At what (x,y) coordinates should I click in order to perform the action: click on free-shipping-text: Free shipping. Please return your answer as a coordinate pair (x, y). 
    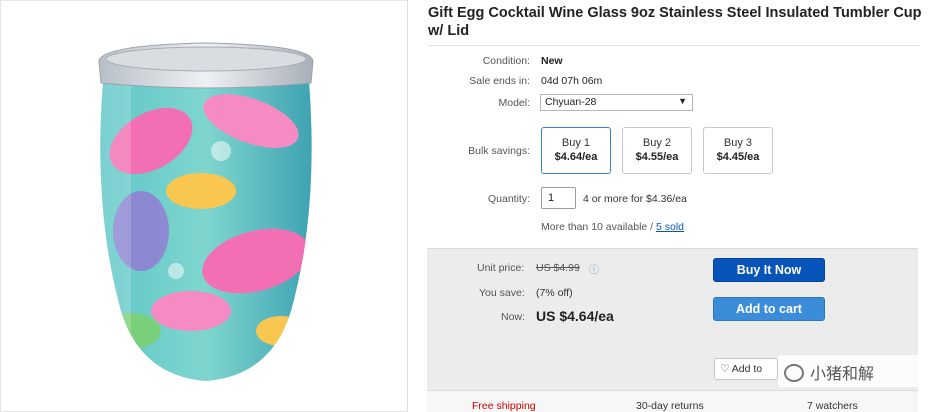
    Looking at the image, I should click on (504, 406).